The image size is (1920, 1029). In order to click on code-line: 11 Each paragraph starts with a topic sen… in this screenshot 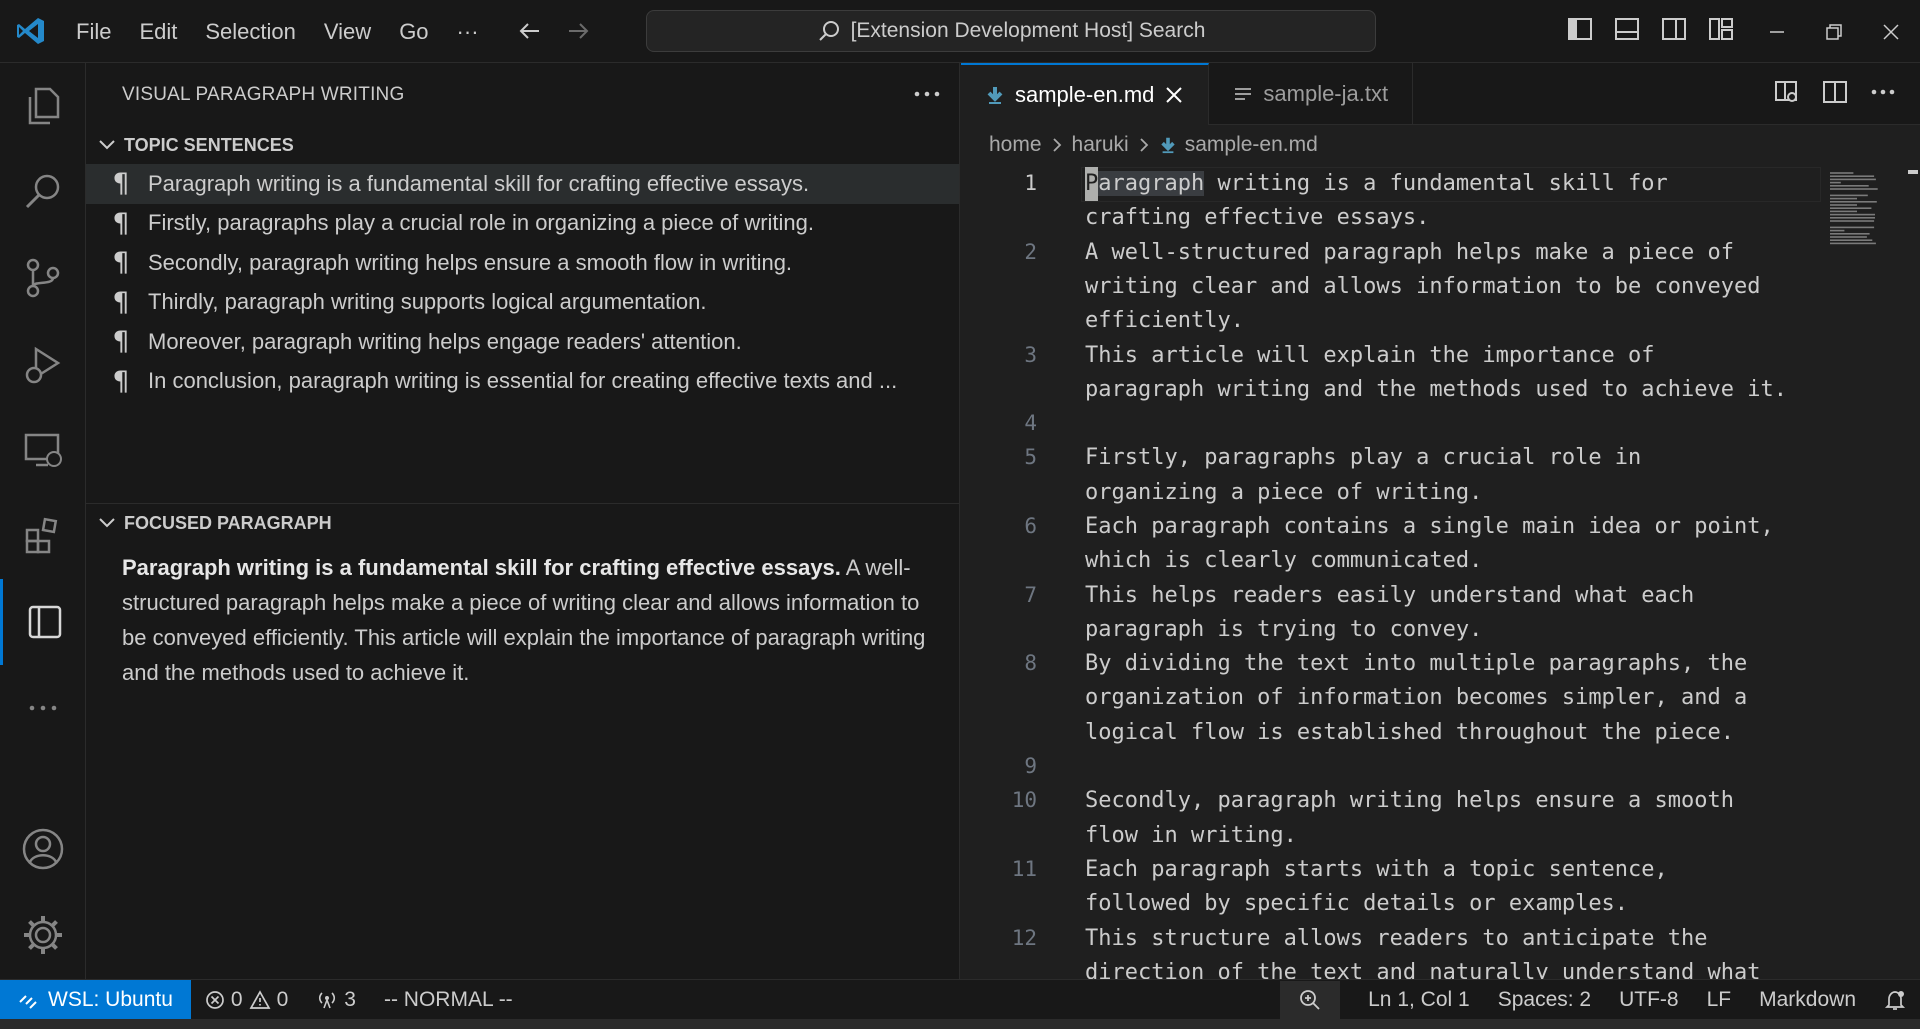, I will do `click(1440, 887)`.